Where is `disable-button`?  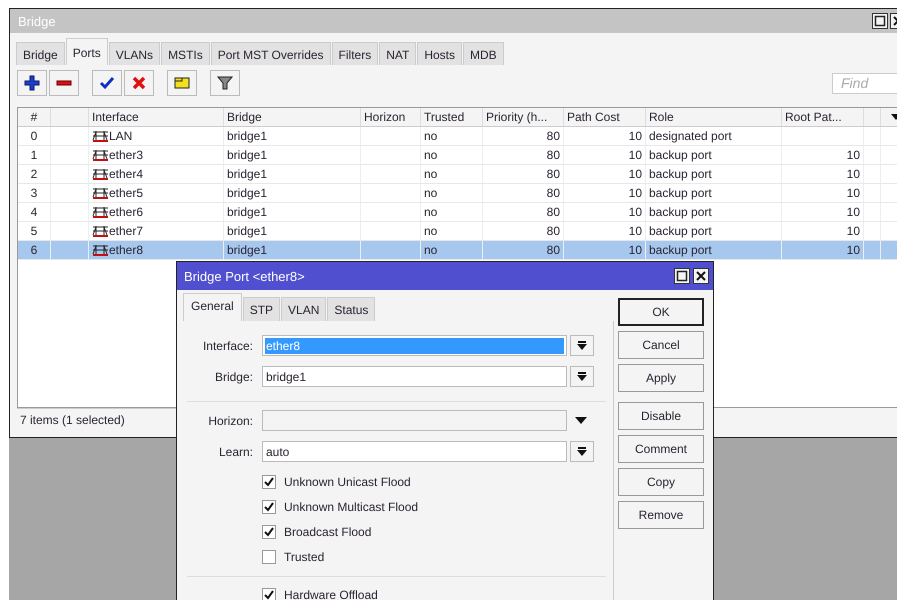 disable-button is located at coordinates (139, 83).